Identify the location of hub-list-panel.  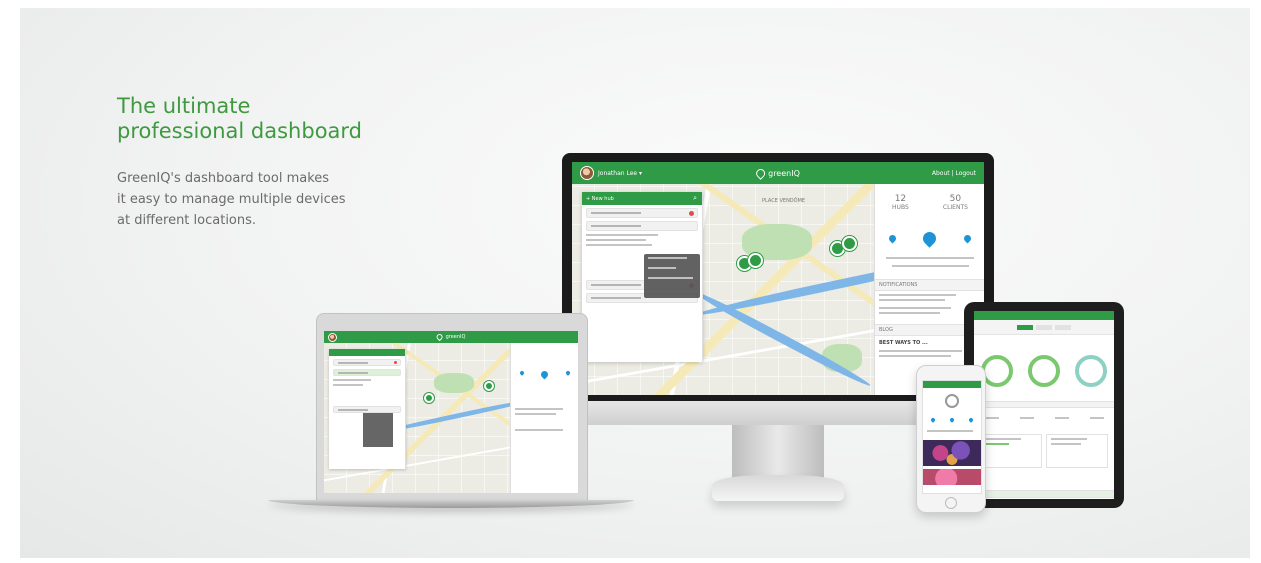
(367, 409).